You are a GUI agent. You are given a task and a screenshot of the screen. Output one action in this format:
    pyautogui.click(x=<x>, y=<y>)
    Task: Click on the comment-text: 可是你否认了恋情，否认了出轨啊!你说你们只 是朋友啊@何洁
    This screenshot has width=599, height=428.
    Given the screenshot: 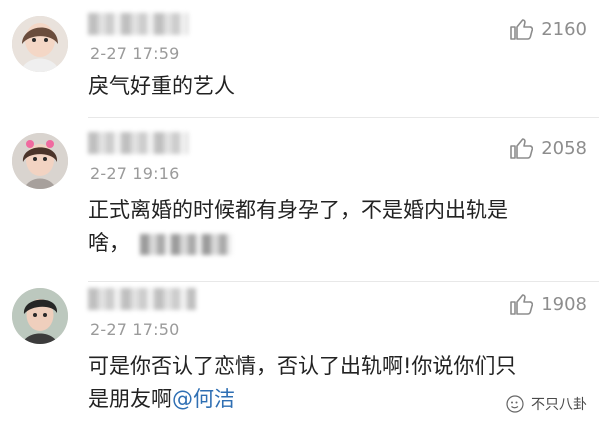 What is the action you would take?
    pyautogui.click(x=332, y=383)
    